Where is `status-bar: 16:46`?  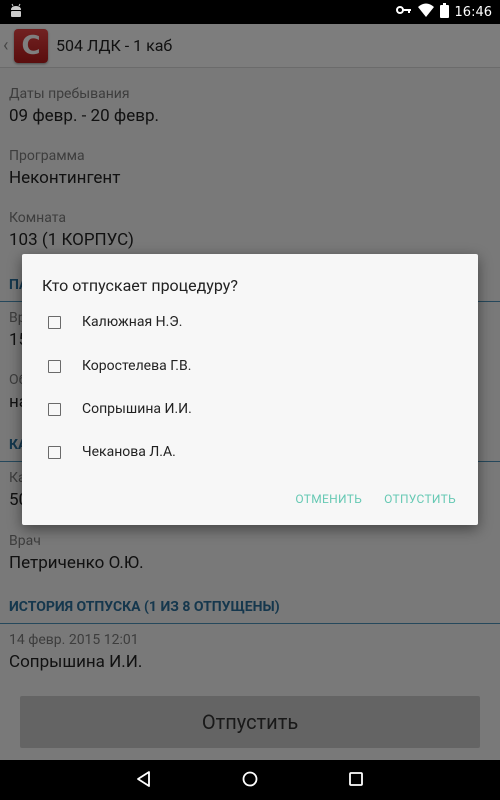 status-bar: 16:46 is located at coordinates (250, 12).